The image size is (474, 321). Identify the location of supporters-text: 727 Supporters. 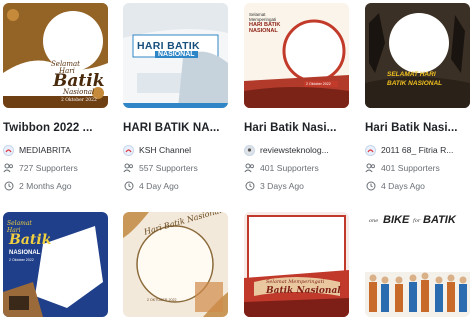
(48, 168).